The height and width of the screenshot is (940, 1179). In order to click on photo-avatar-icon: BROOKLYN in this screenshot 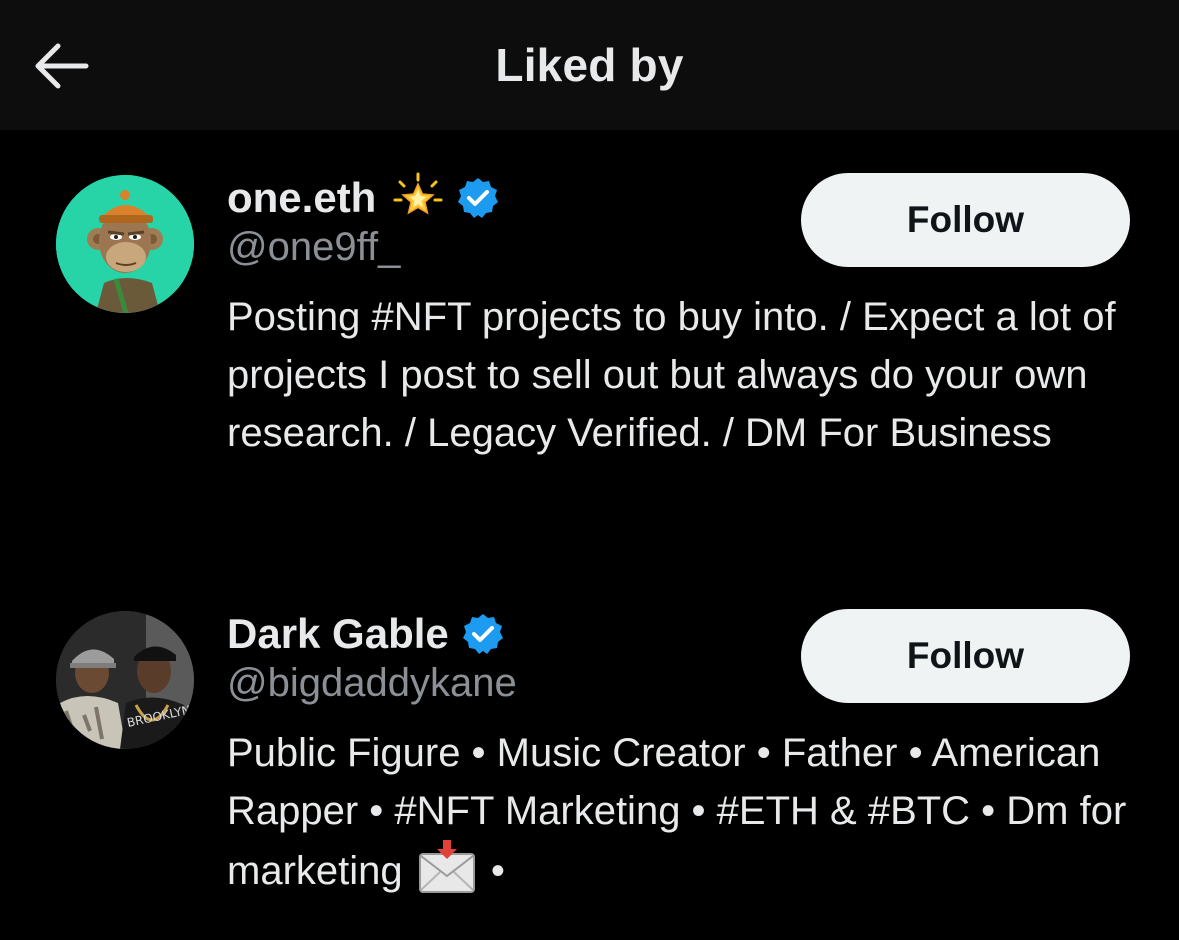, I will do `click(125, 680)`.